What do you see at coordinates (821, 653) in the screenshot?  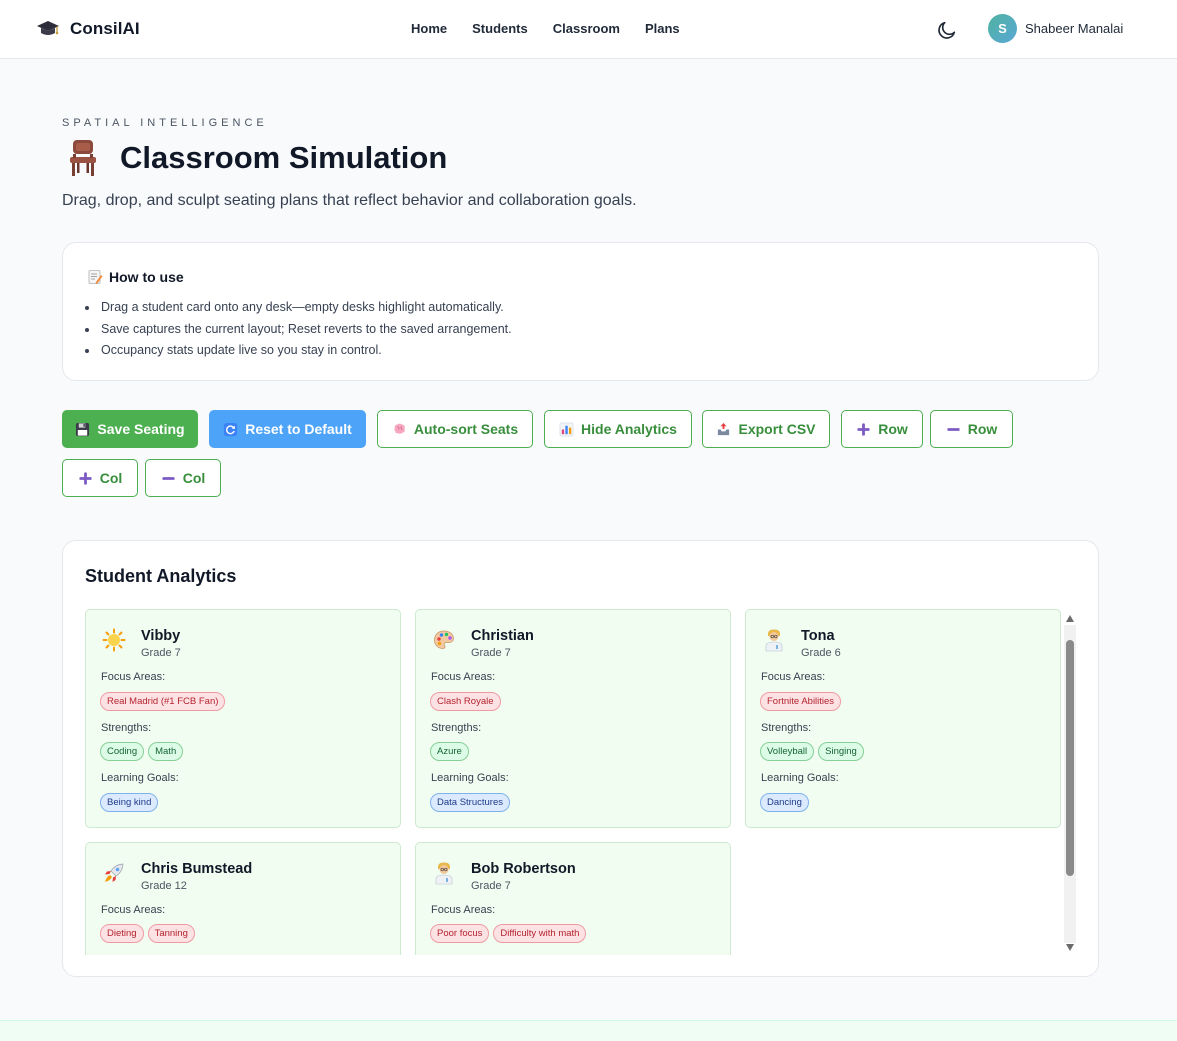 I see `student-grade: Grade 6` at bounding box center [821, 653].